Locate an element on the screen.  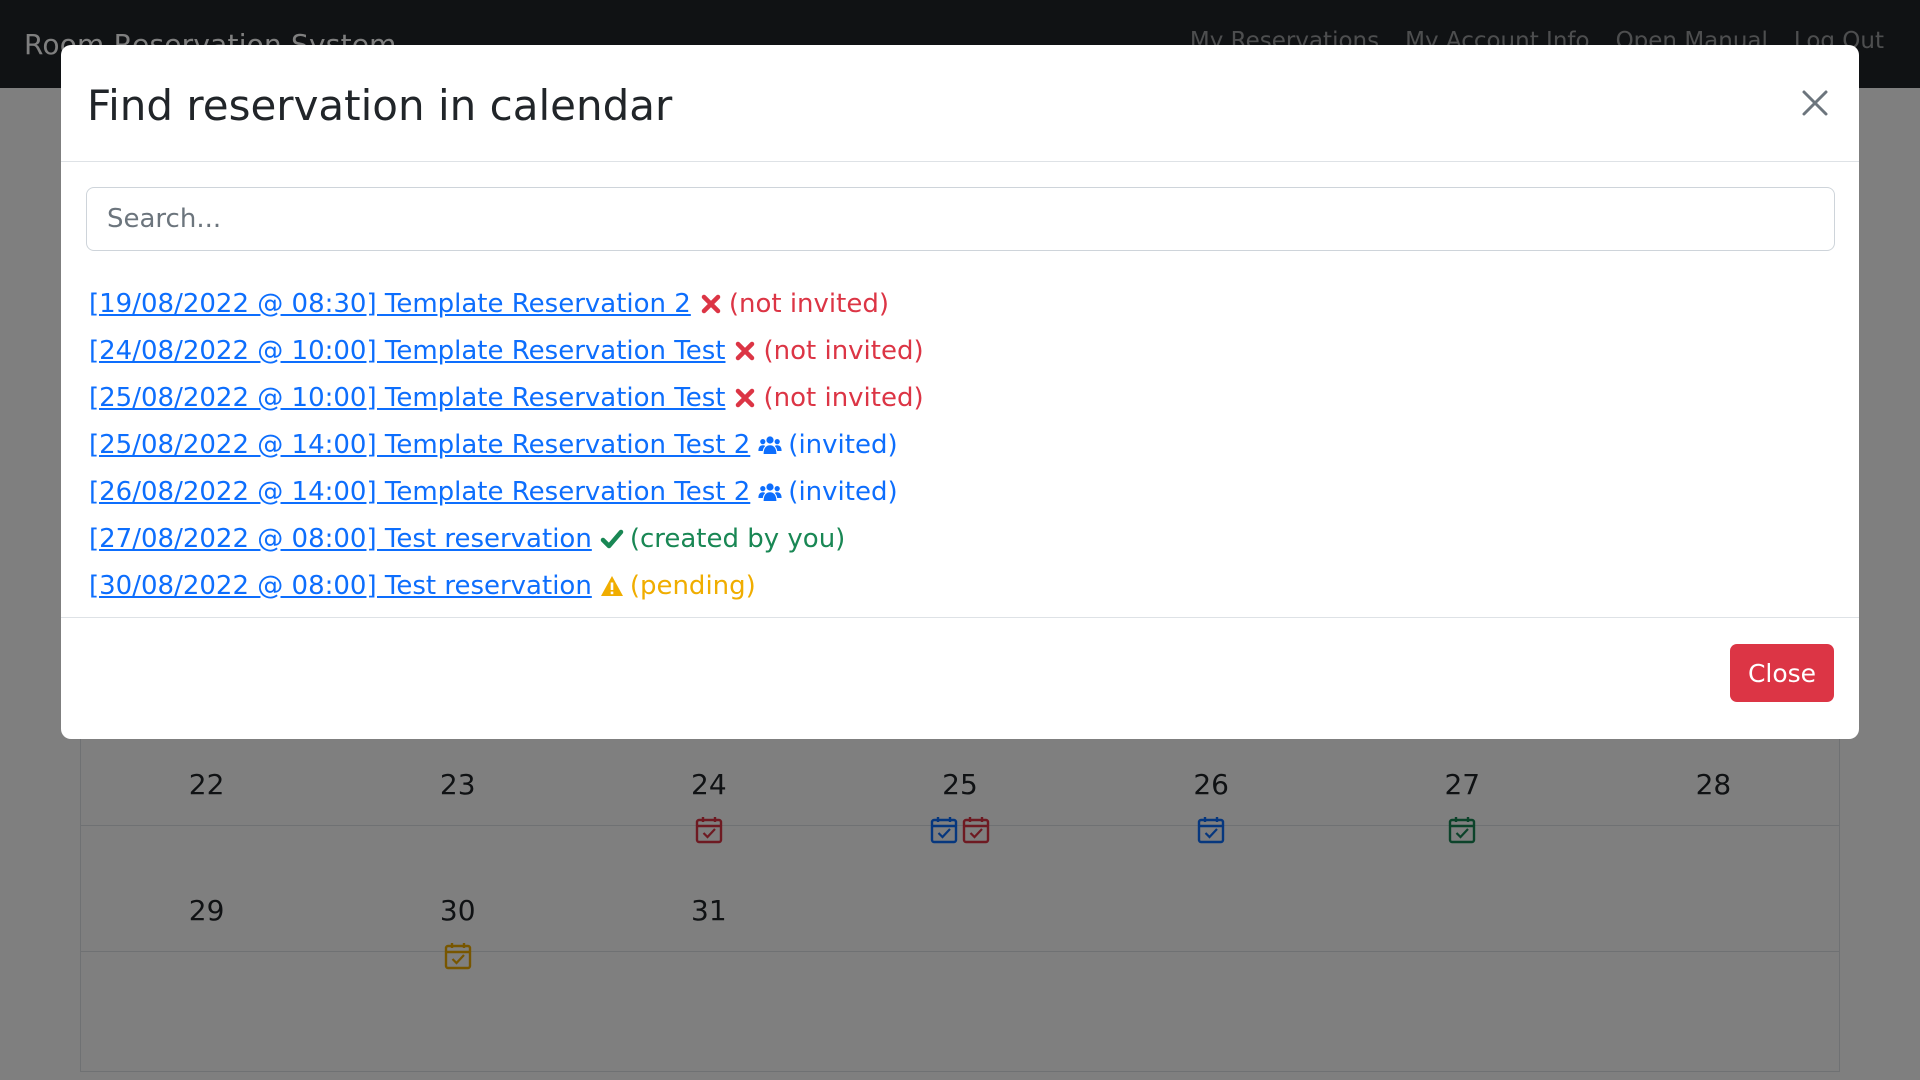
modal-header: Find reservation in calendar is located at coordinates (960, 103).